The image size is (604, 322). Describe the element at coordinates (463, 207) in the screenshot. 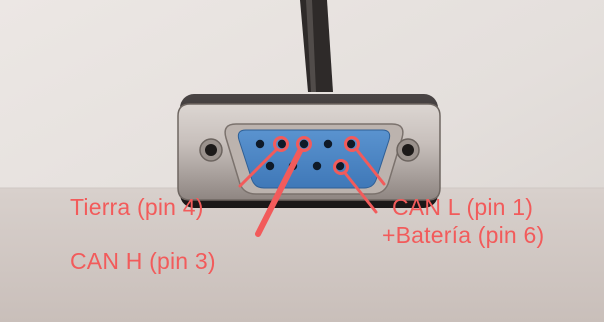

I see `label-can-l: CAN L (pin 1)` at that location.